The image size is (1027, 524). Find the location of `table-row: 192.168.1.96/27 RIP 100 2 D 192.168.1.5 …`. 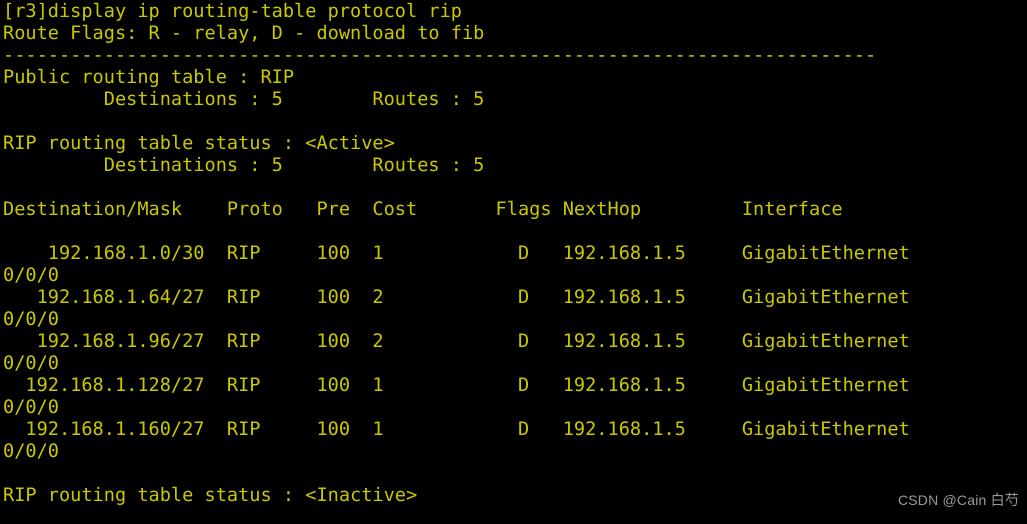

table-row: 192.168.1.96/27 RIP 100 2 D 192.168.1.5 … is located at coordinates (456, 341).